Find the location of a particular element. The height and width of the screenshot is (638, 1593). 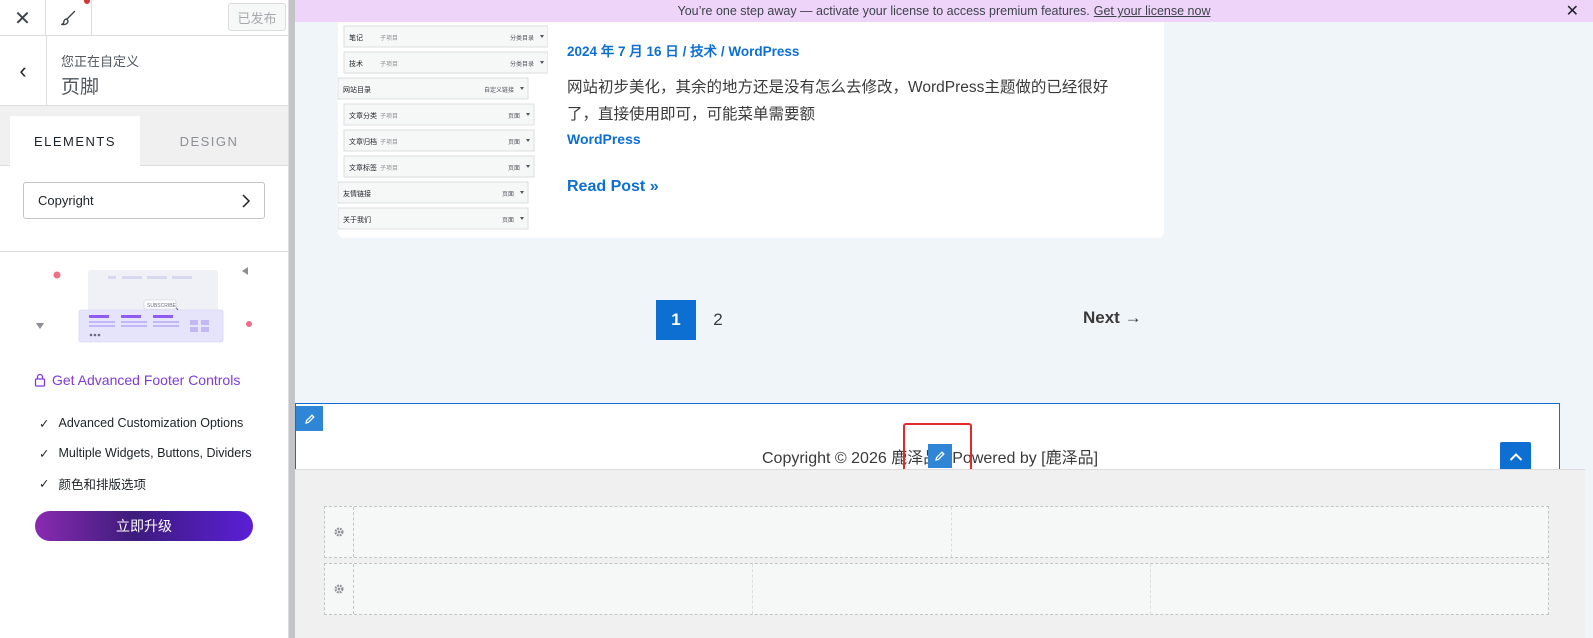

pagination-current: 1 is located at coordinates (676, 320).